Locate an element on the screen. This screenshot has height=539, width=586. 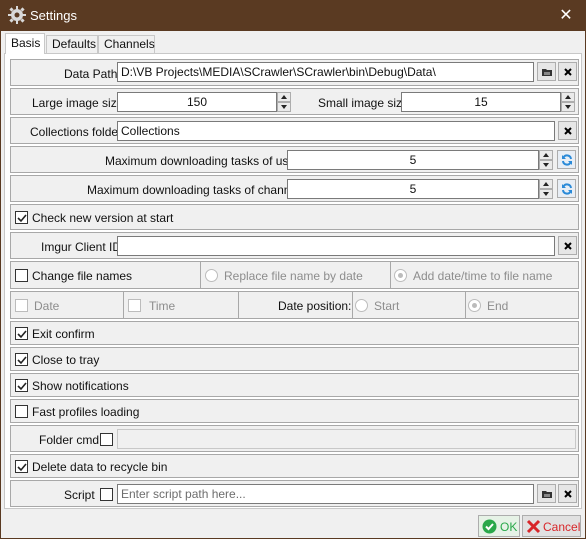
check-new-version-label: Check new version at start is located at coordinates (103, 218).